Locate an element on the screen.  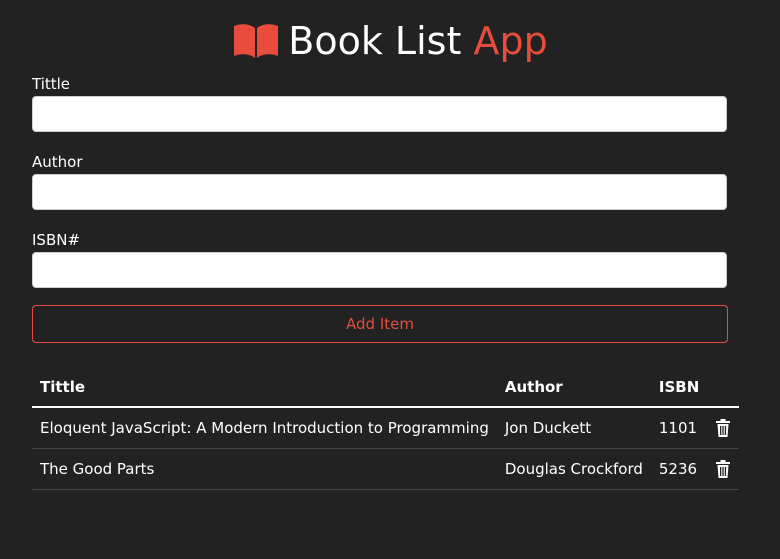
table-header-row: Tittle Author ISBN is located at coordinates (386, 388).